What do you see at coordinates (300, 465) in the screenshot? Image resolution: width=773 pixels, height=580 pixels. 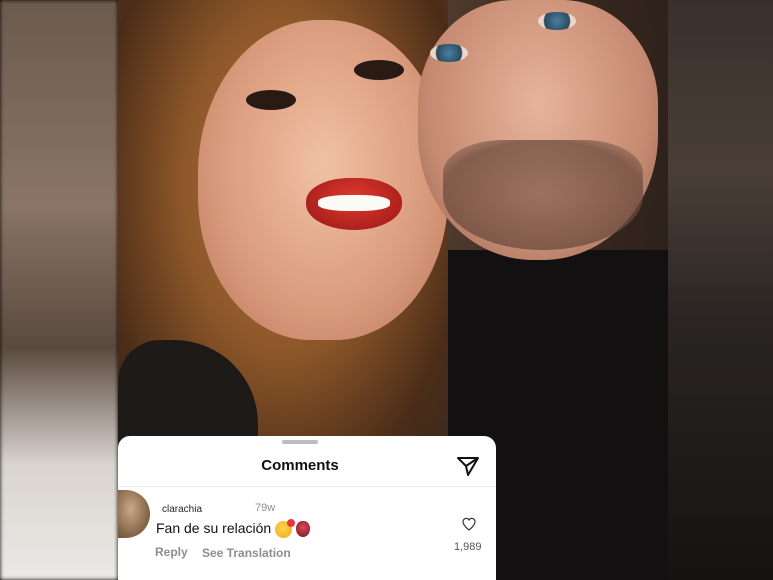 I see `comments-title: Comments` at bounding box center [300, 465].